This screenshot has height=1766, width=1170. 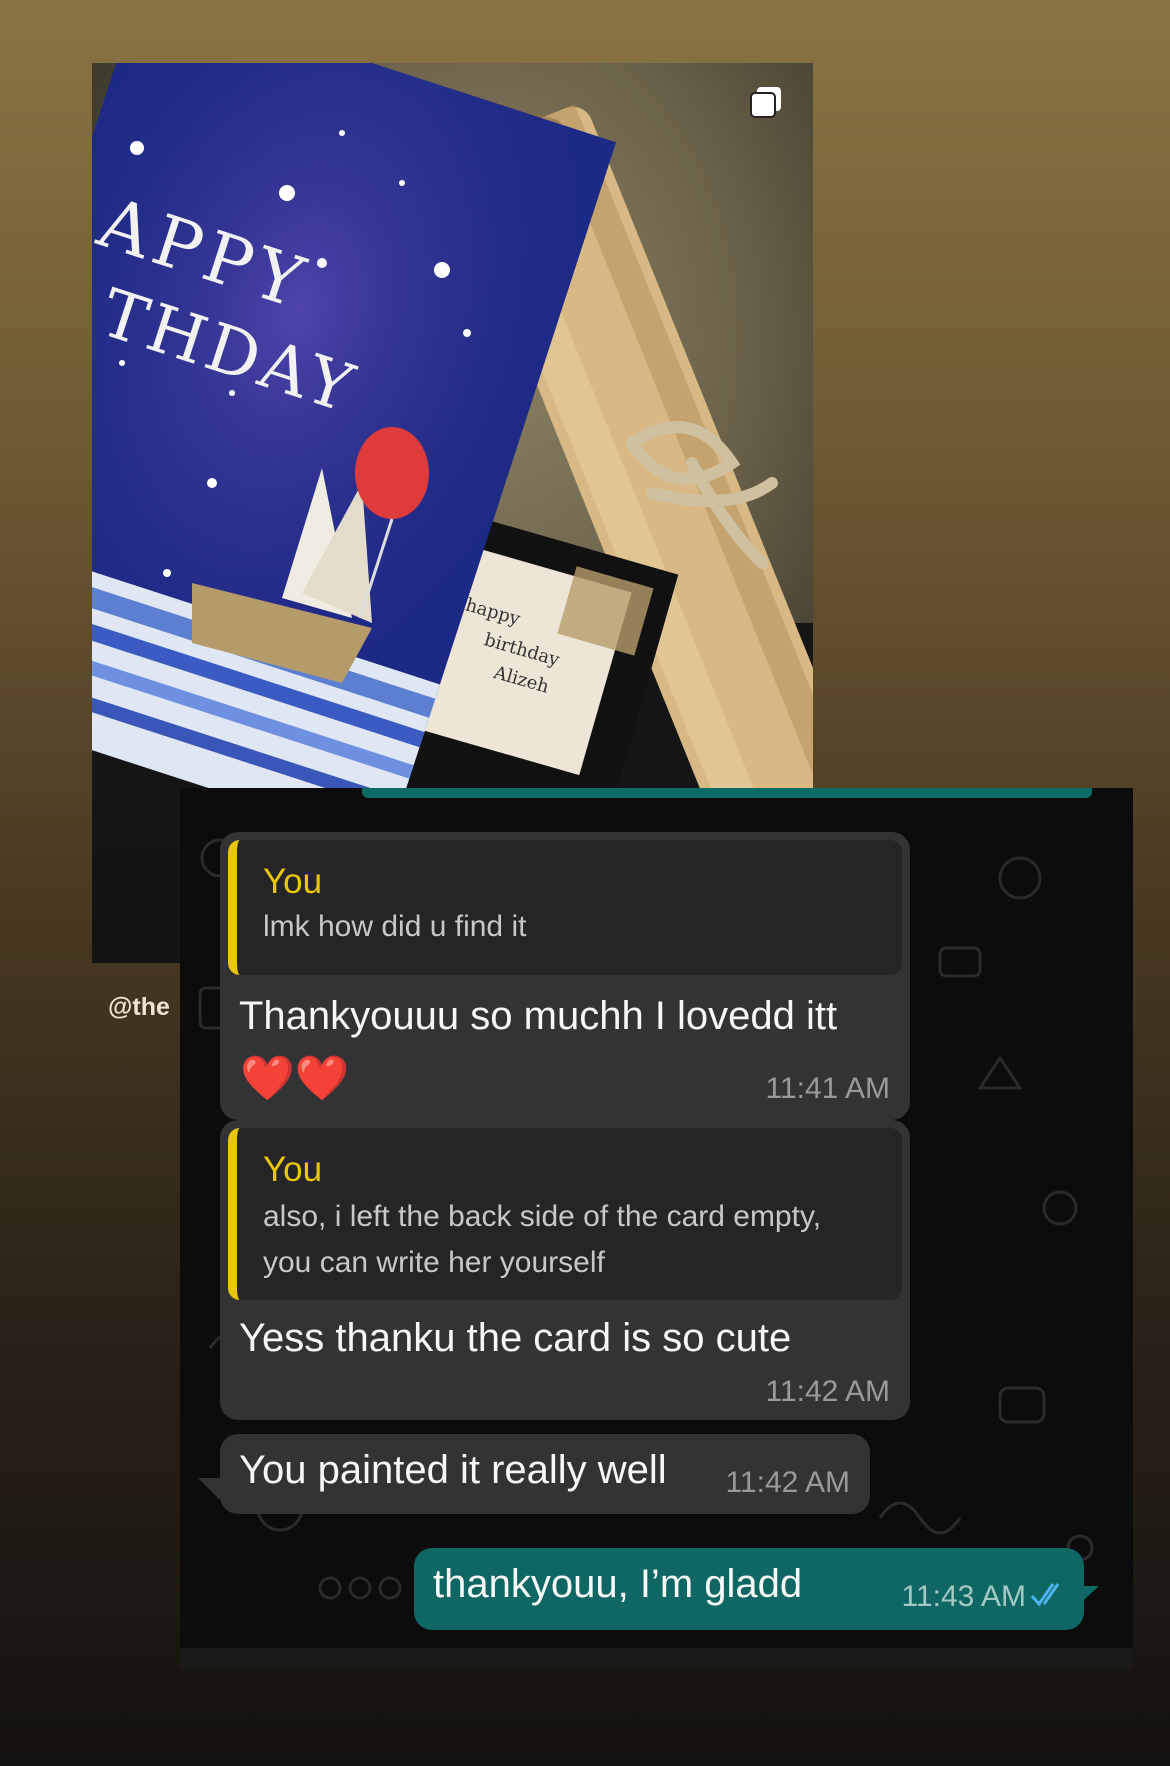 I want to click on message-text: thankyouu, I’m gladd, so click(x=618, y=1584).